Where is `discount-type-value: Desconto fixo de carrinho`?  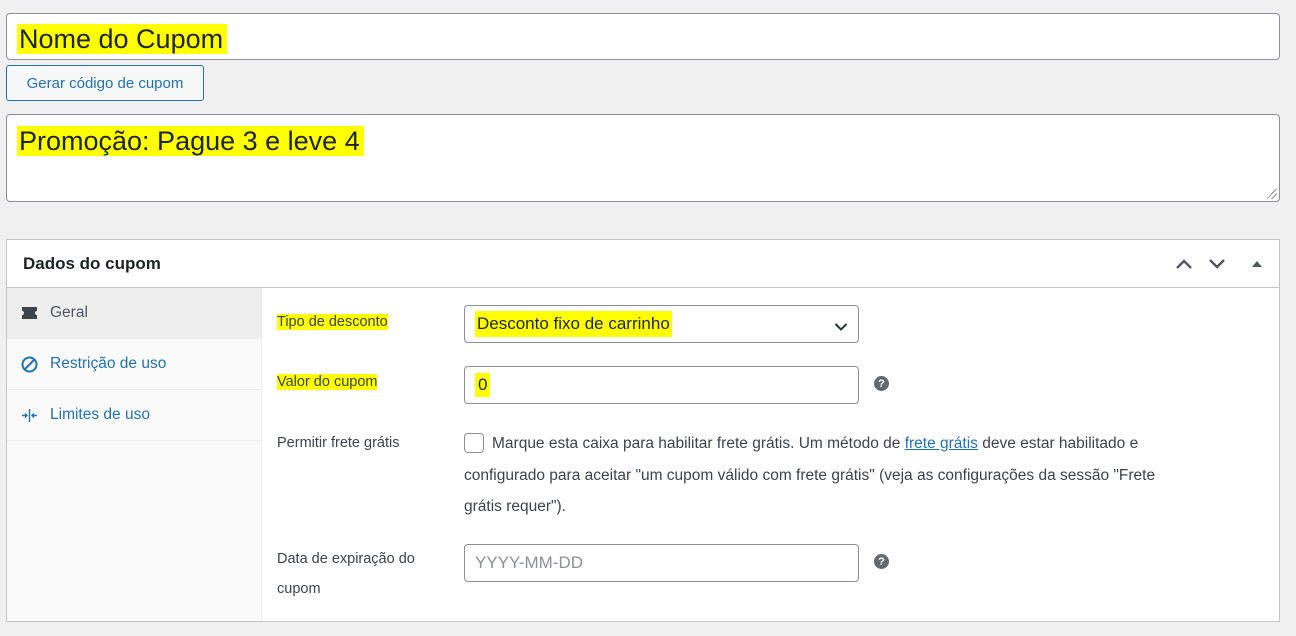
discount-type-value: Desconto fixo de carrinho is located at coordinates (573, 324).